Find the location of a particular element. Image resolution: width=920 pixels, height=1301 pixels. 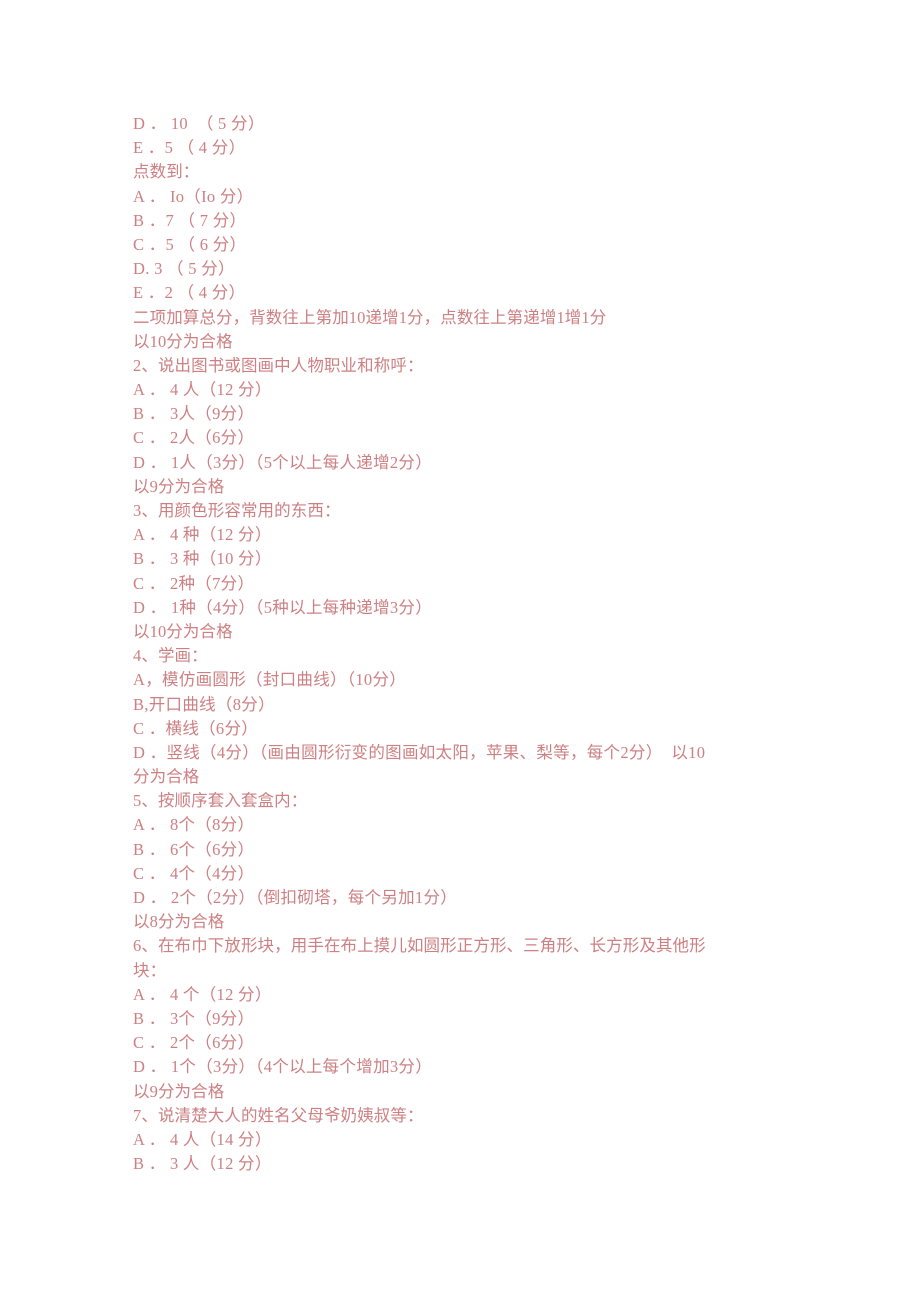

text-line: A ． Io（Io 分） is located at coordinates (193, 196).